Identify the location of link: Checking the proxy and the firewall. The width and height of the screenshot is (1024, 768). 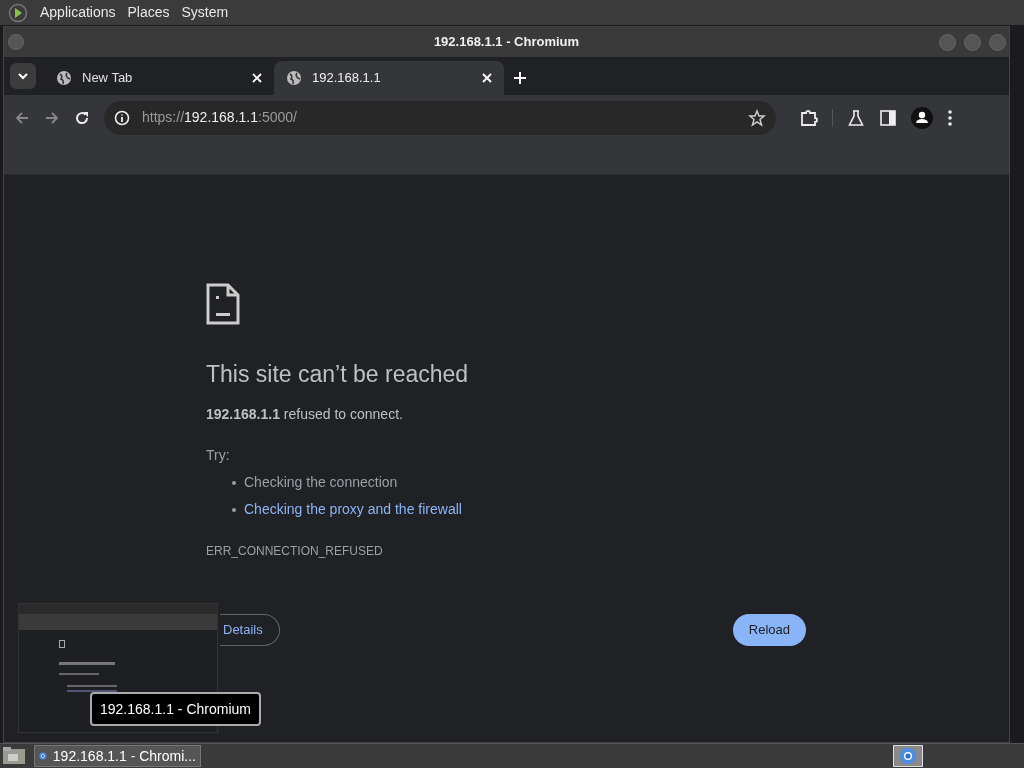
(353, 509).